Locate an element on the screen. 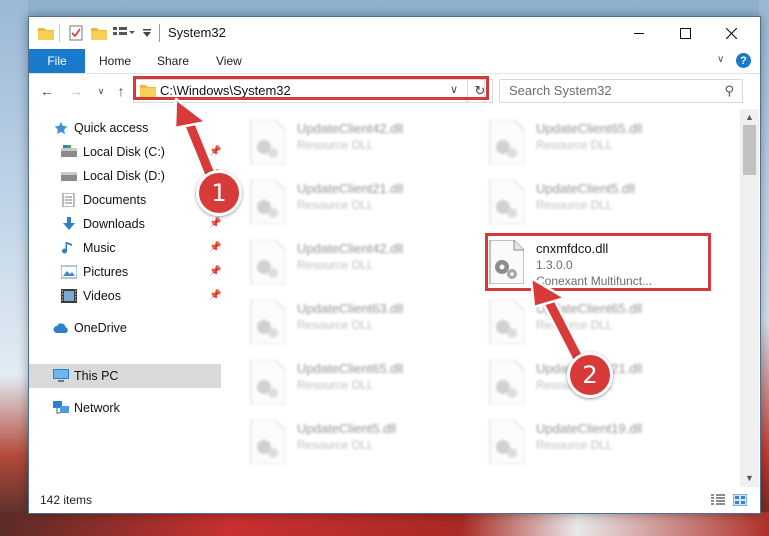 The height and width of the screenshot is (536, 769). back-arrow-icon: ← is located at coordinates (47, 91).